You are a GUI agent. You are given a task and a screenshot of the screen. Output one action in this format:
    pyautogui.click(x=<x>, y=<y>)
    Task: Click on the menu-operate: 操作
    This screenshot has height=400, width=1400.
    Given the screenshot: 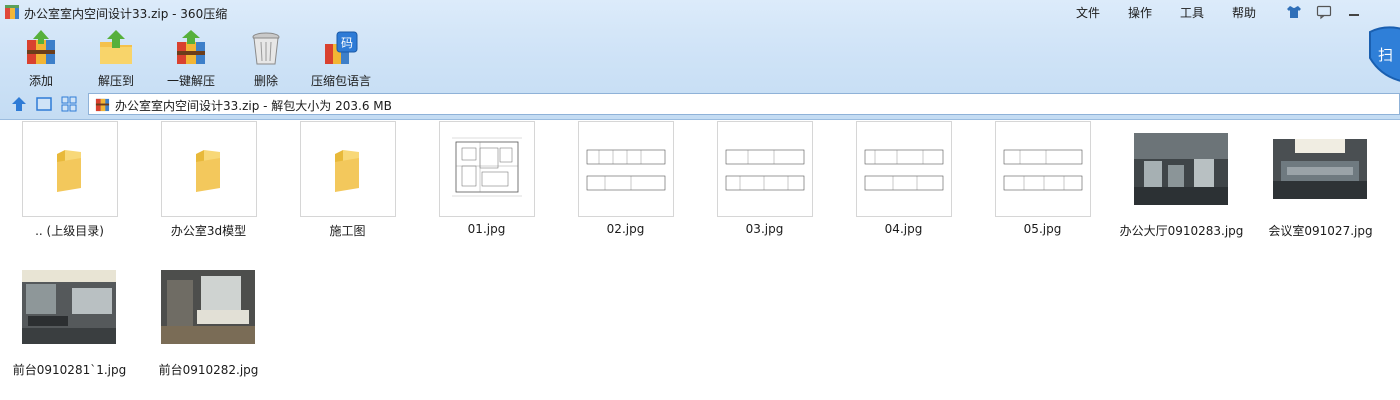 What is the action you would take?
    pyautogui.click(x=1140, y=12)
    